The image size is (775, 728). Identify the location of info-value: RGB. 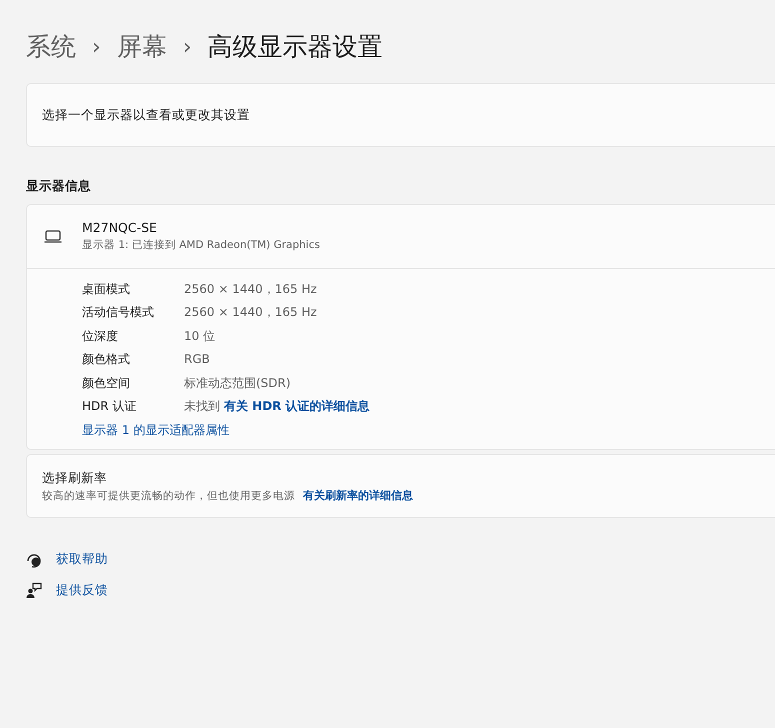
(197, 359).